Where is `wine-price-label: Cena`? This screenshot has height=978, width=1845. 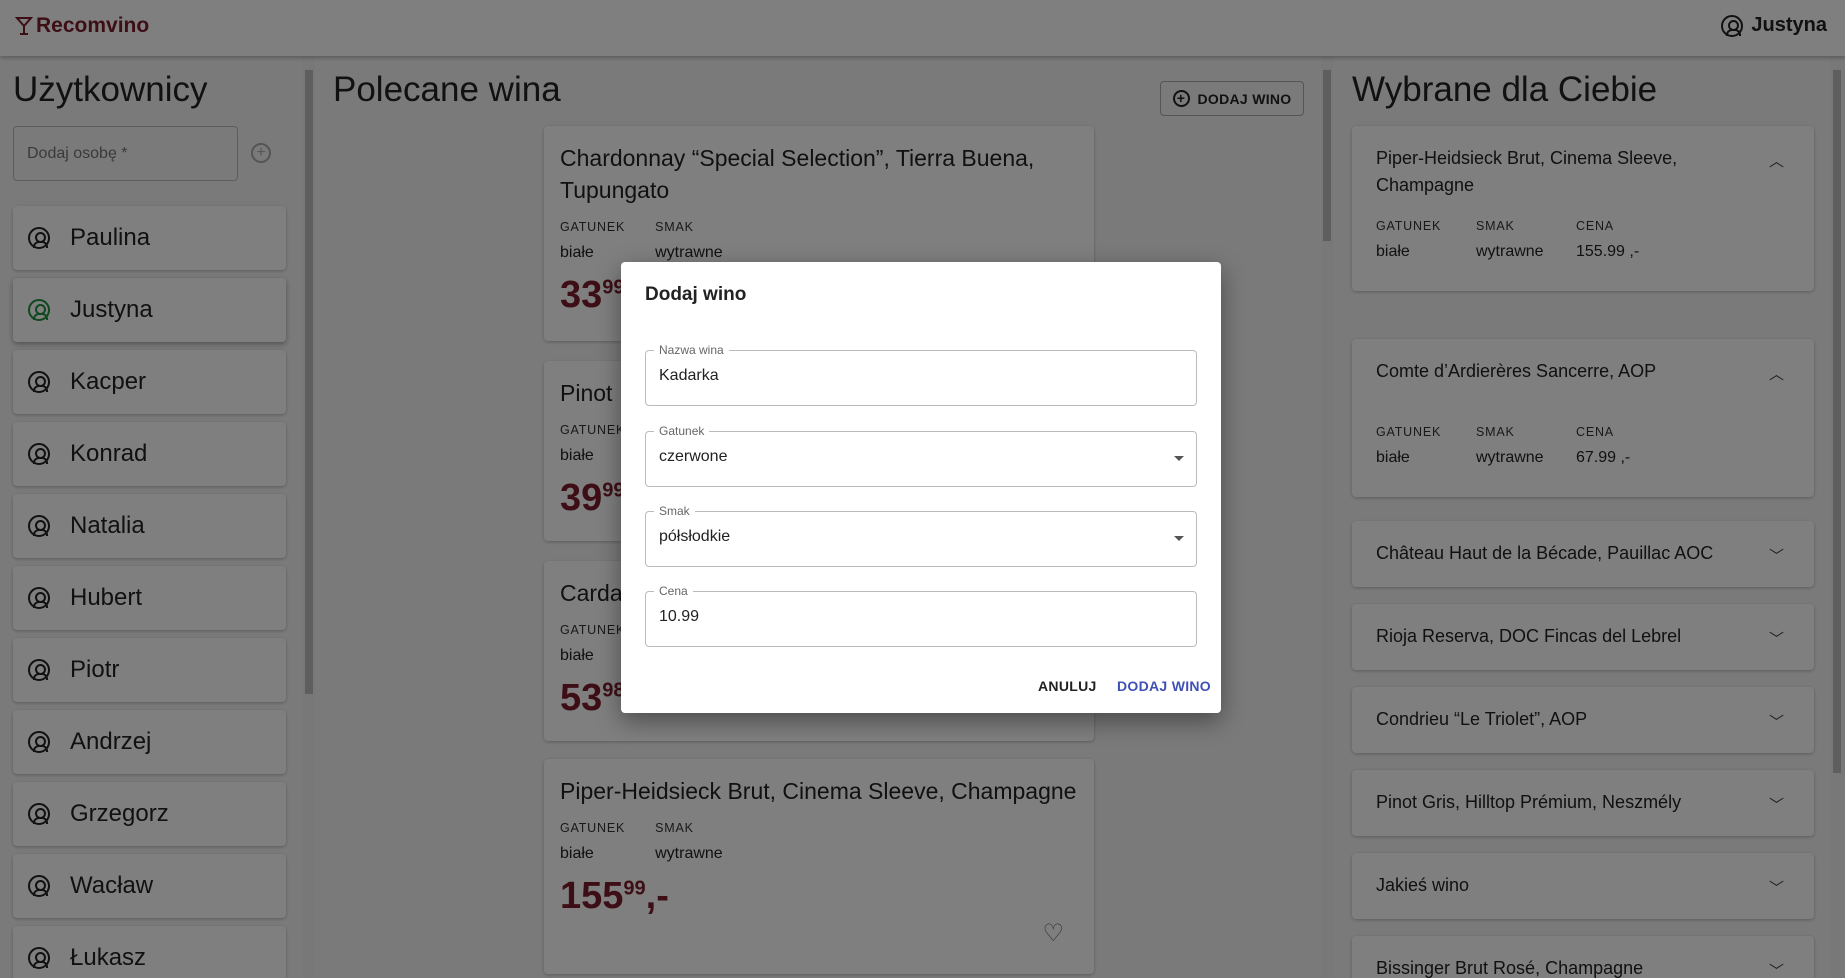 wine-price-label: Cena is located at coordinates (673, 591).